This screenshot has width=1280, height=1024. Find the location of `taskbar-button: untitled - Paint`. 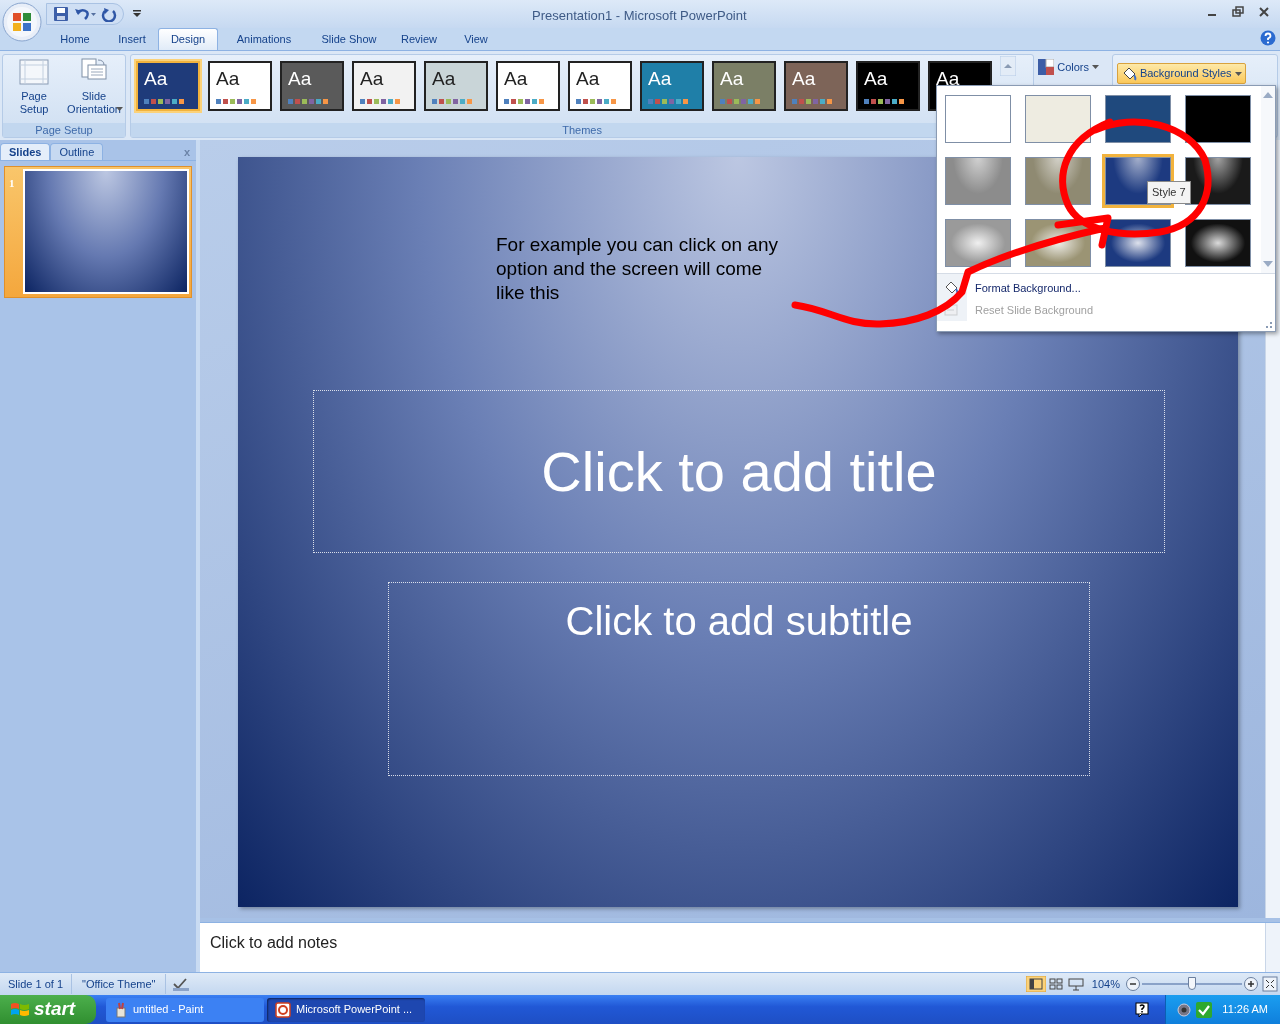

taskbar-button: untitled - Paint is located at coordinates (185, 1009).